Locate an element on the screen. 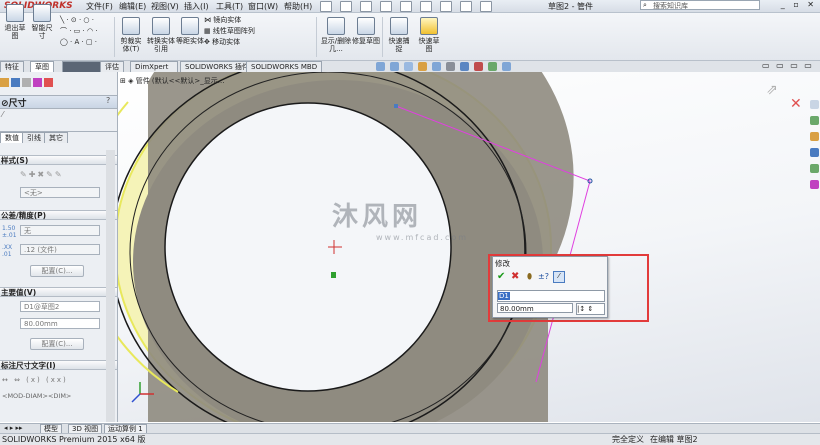 The width and height of the screenshot is (820, 445). dim-spinner: |↕ ⇕ is located at coordinates (590, 309).